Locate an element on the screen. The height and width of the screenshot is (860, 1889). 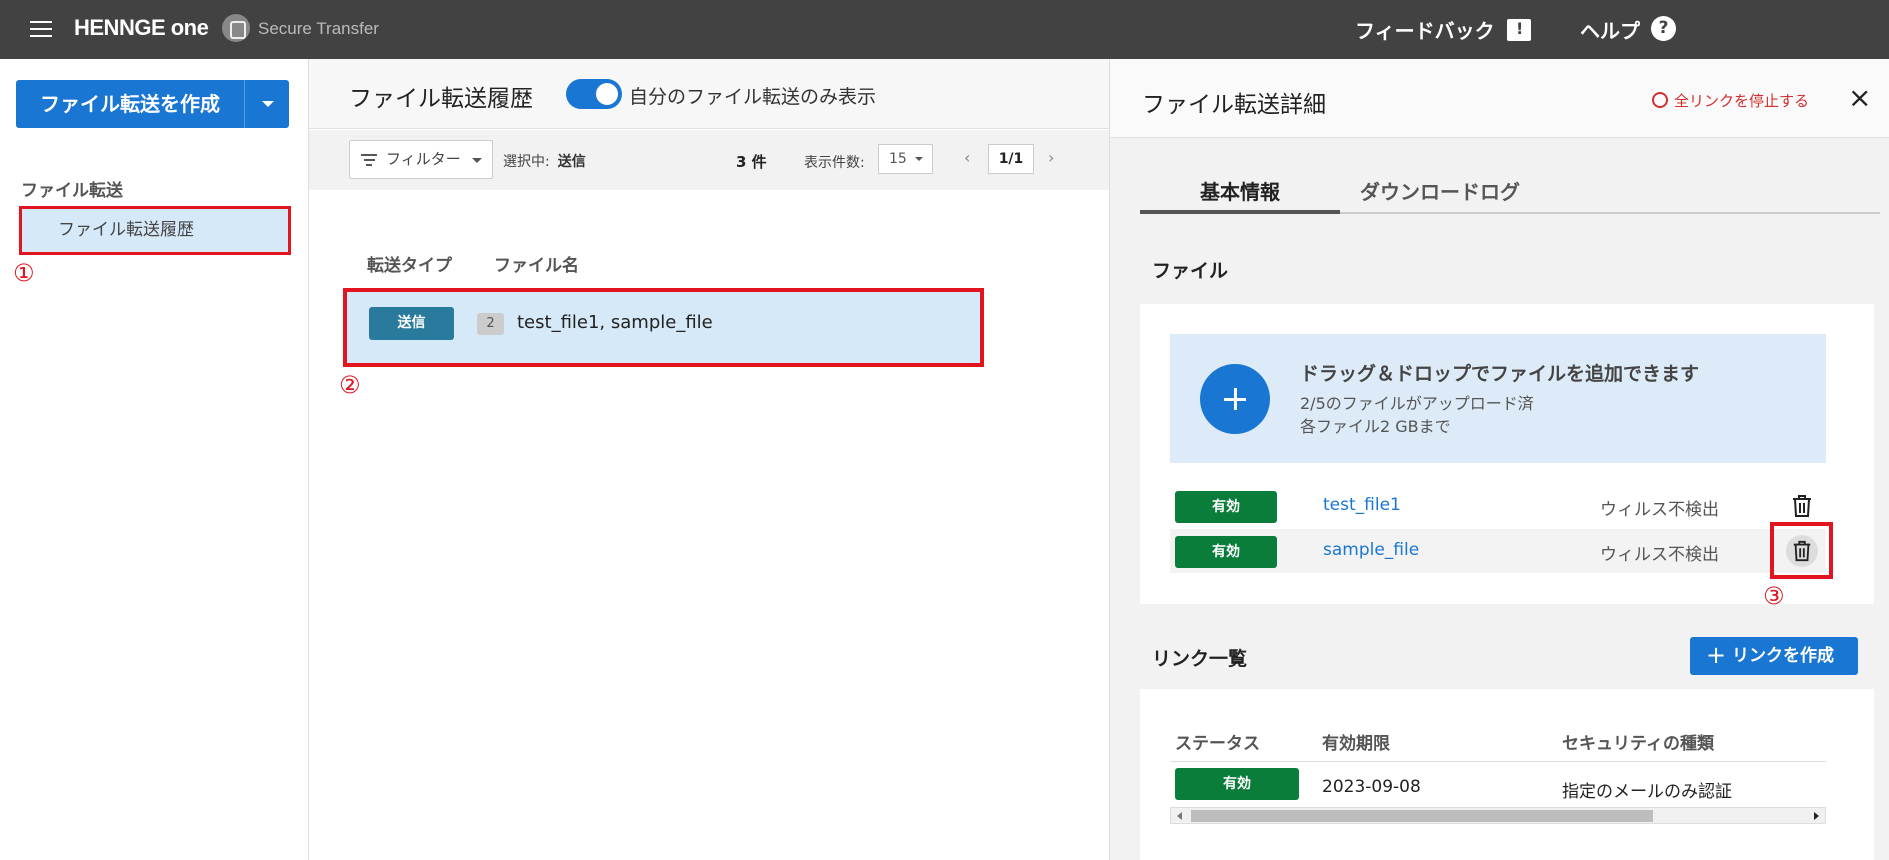
detail-title: ファイル転送詳細 is located at coordinates (1234, 105).